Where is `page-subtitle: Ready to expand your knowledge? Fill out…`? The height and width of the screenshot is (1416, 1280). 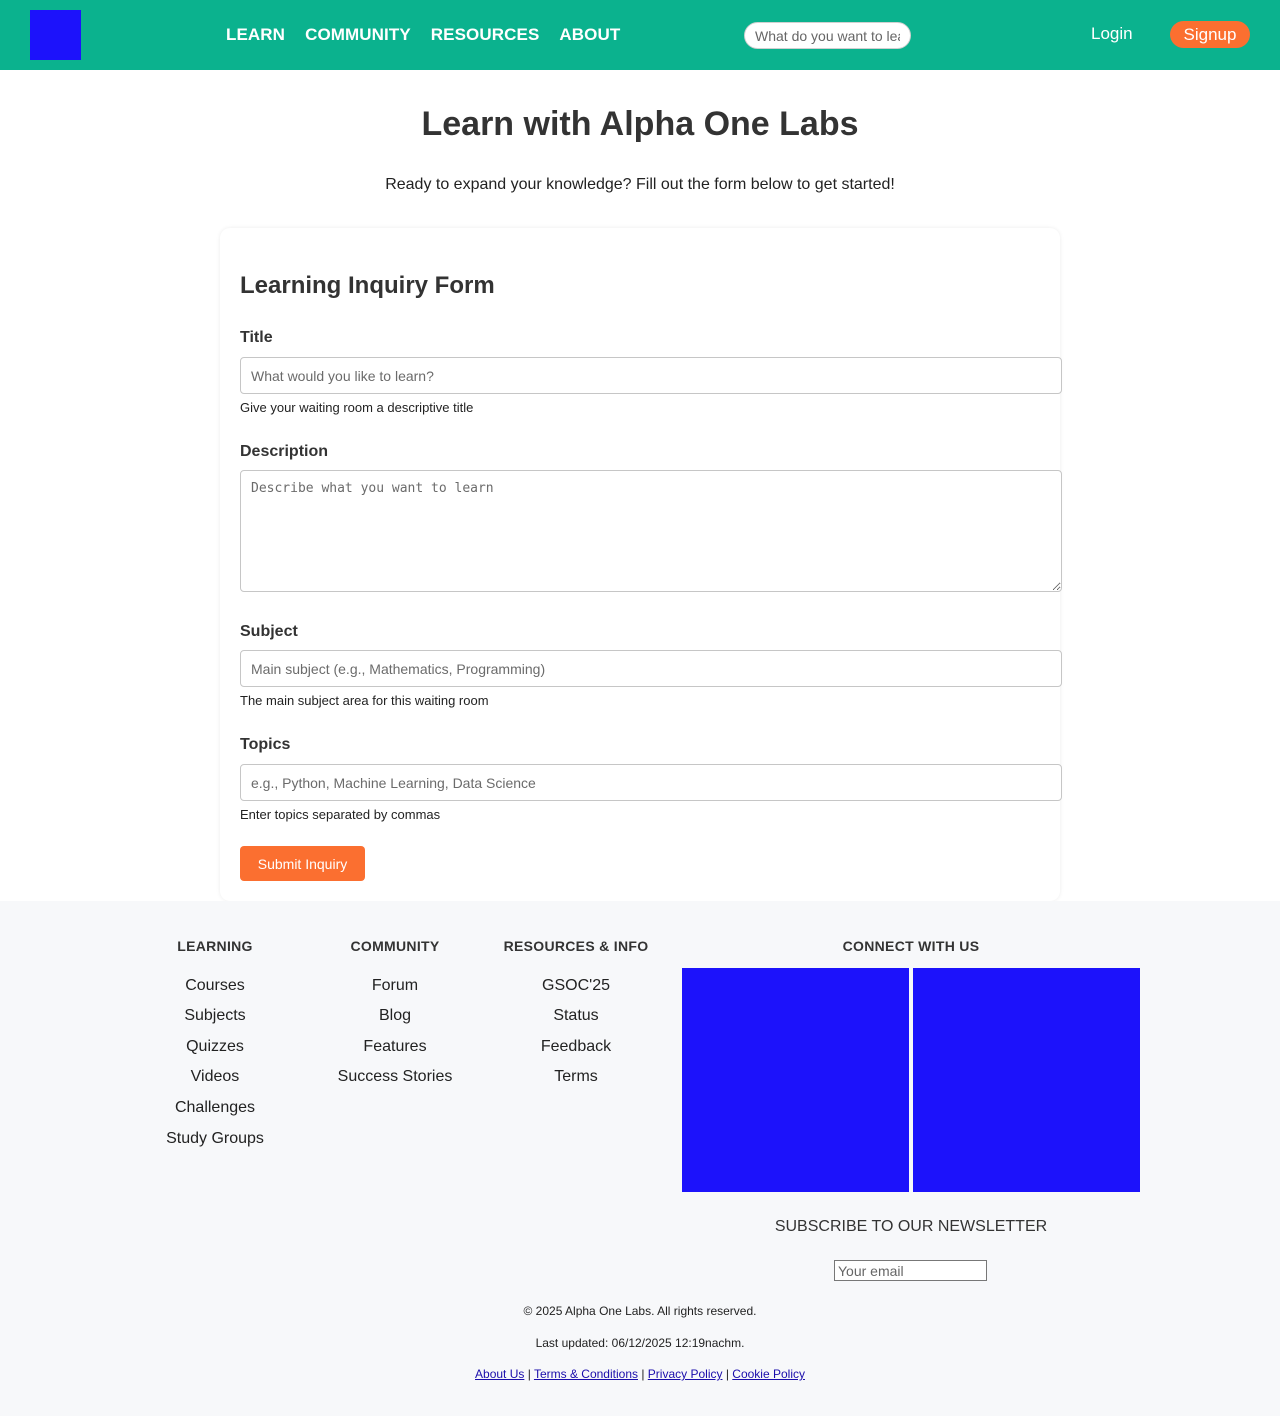 page-subtitle: Ready to expand your knowledge? Fill out… is located at coordinates (640, 184).